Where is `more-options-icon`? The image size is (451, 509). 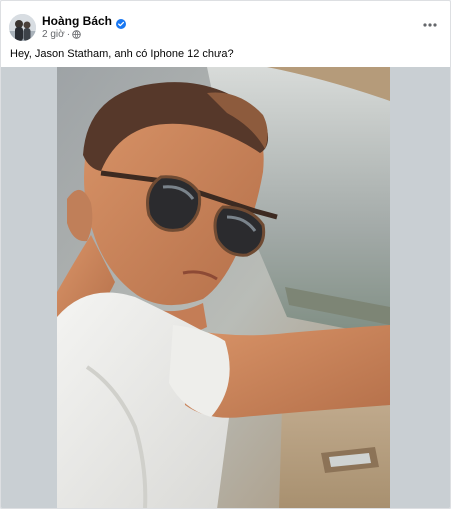 more-options-icon is located at coordinates (430, 25).